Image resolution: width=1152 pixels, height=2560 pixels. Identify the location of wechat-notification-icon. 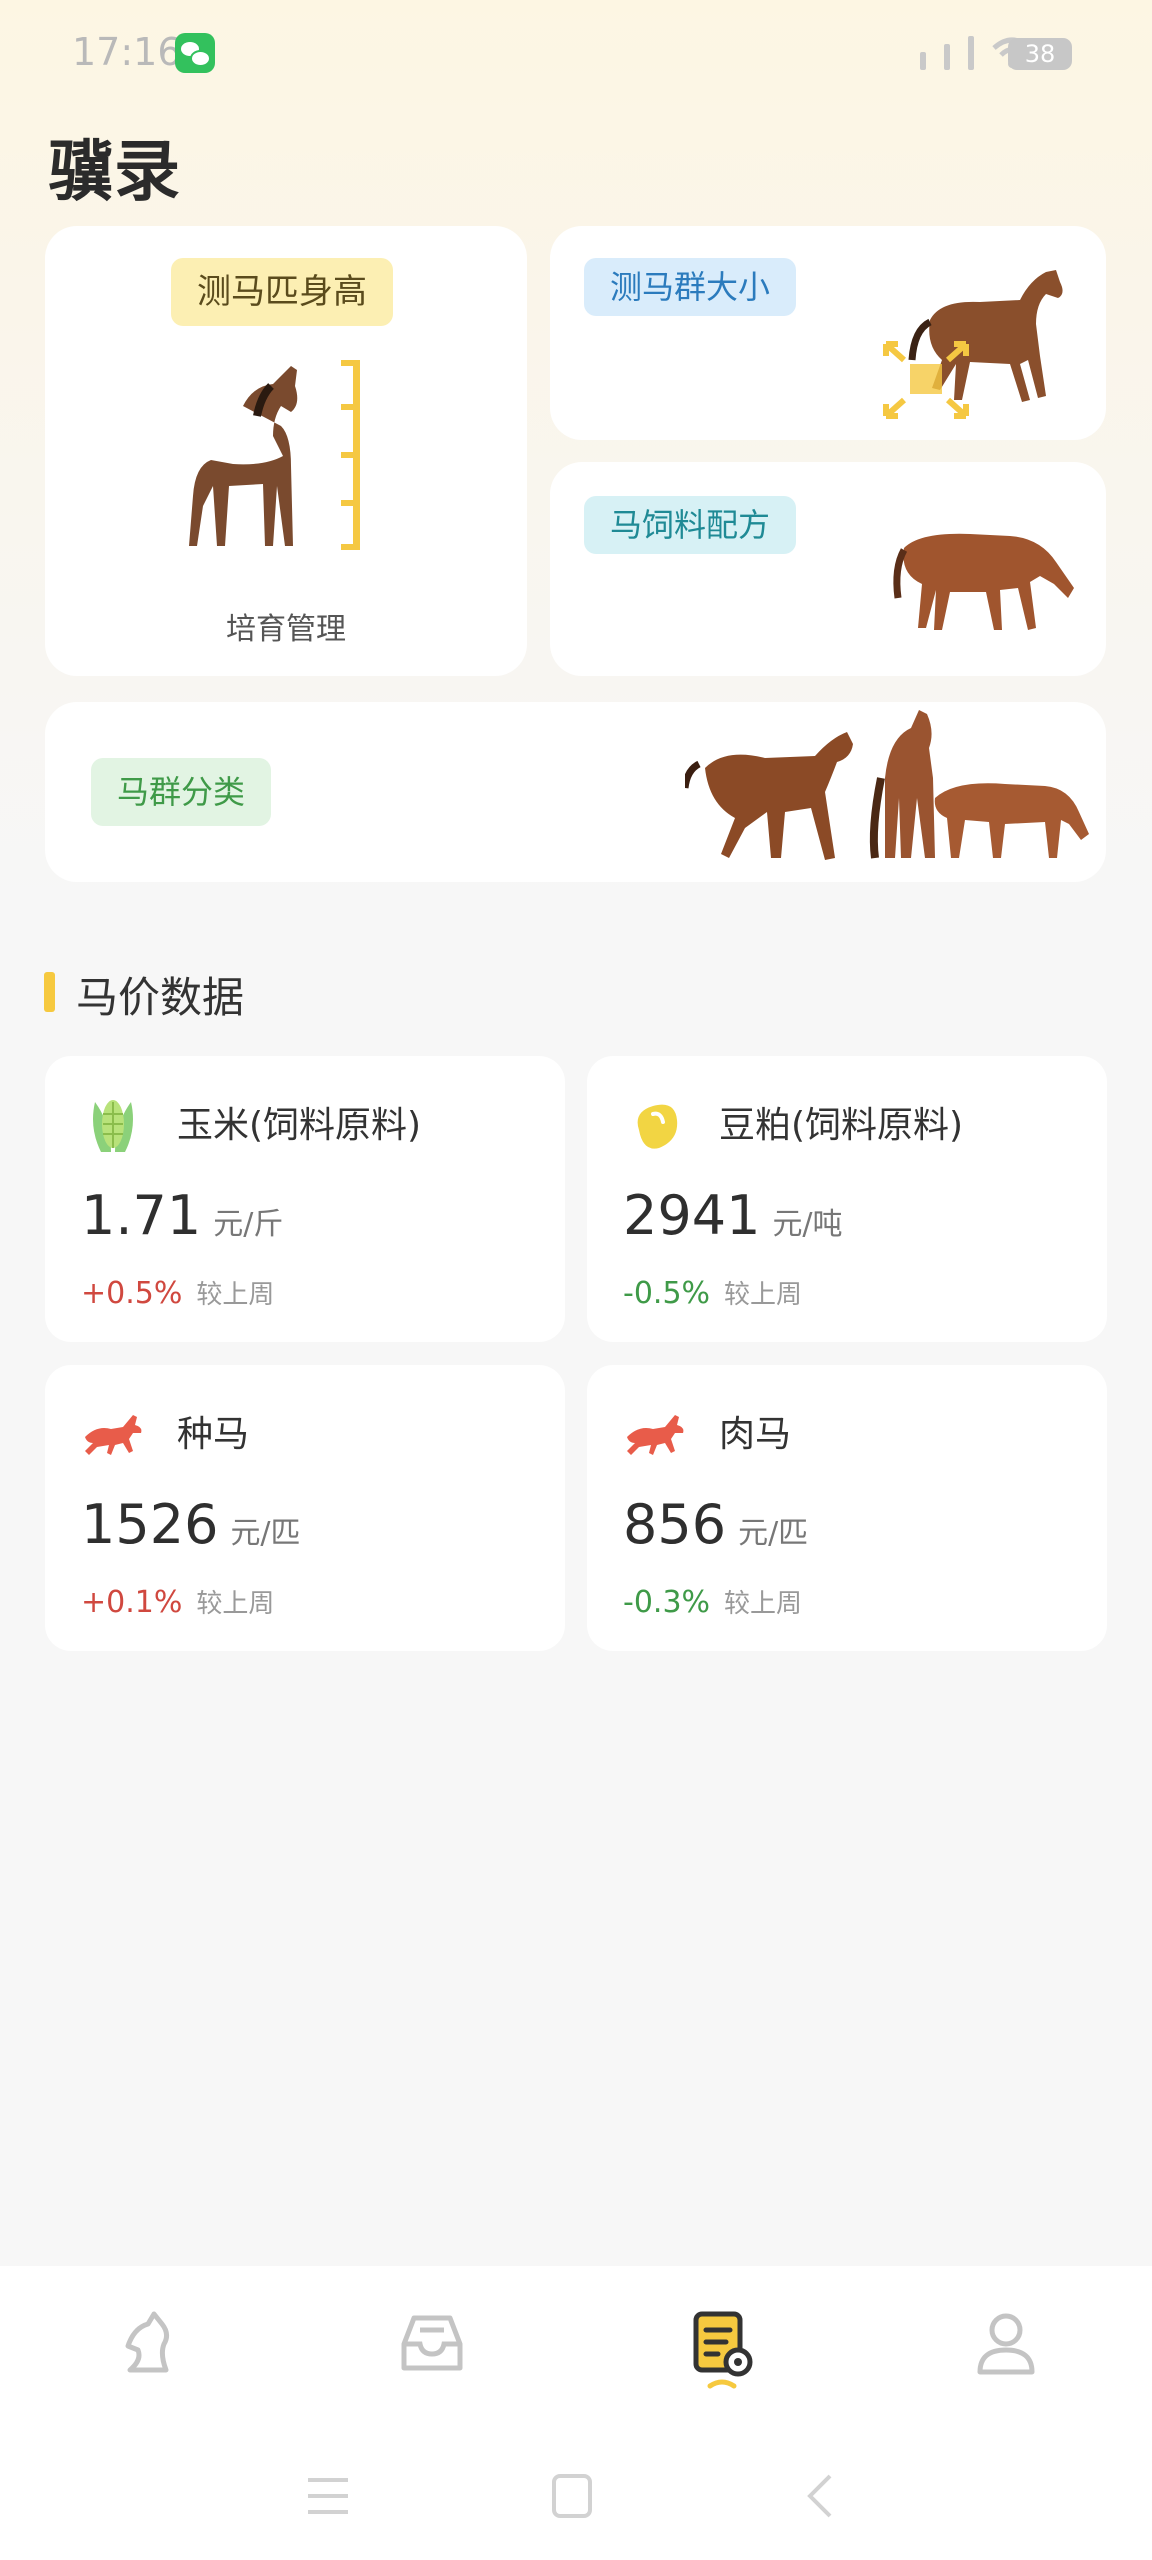
(195, 53).